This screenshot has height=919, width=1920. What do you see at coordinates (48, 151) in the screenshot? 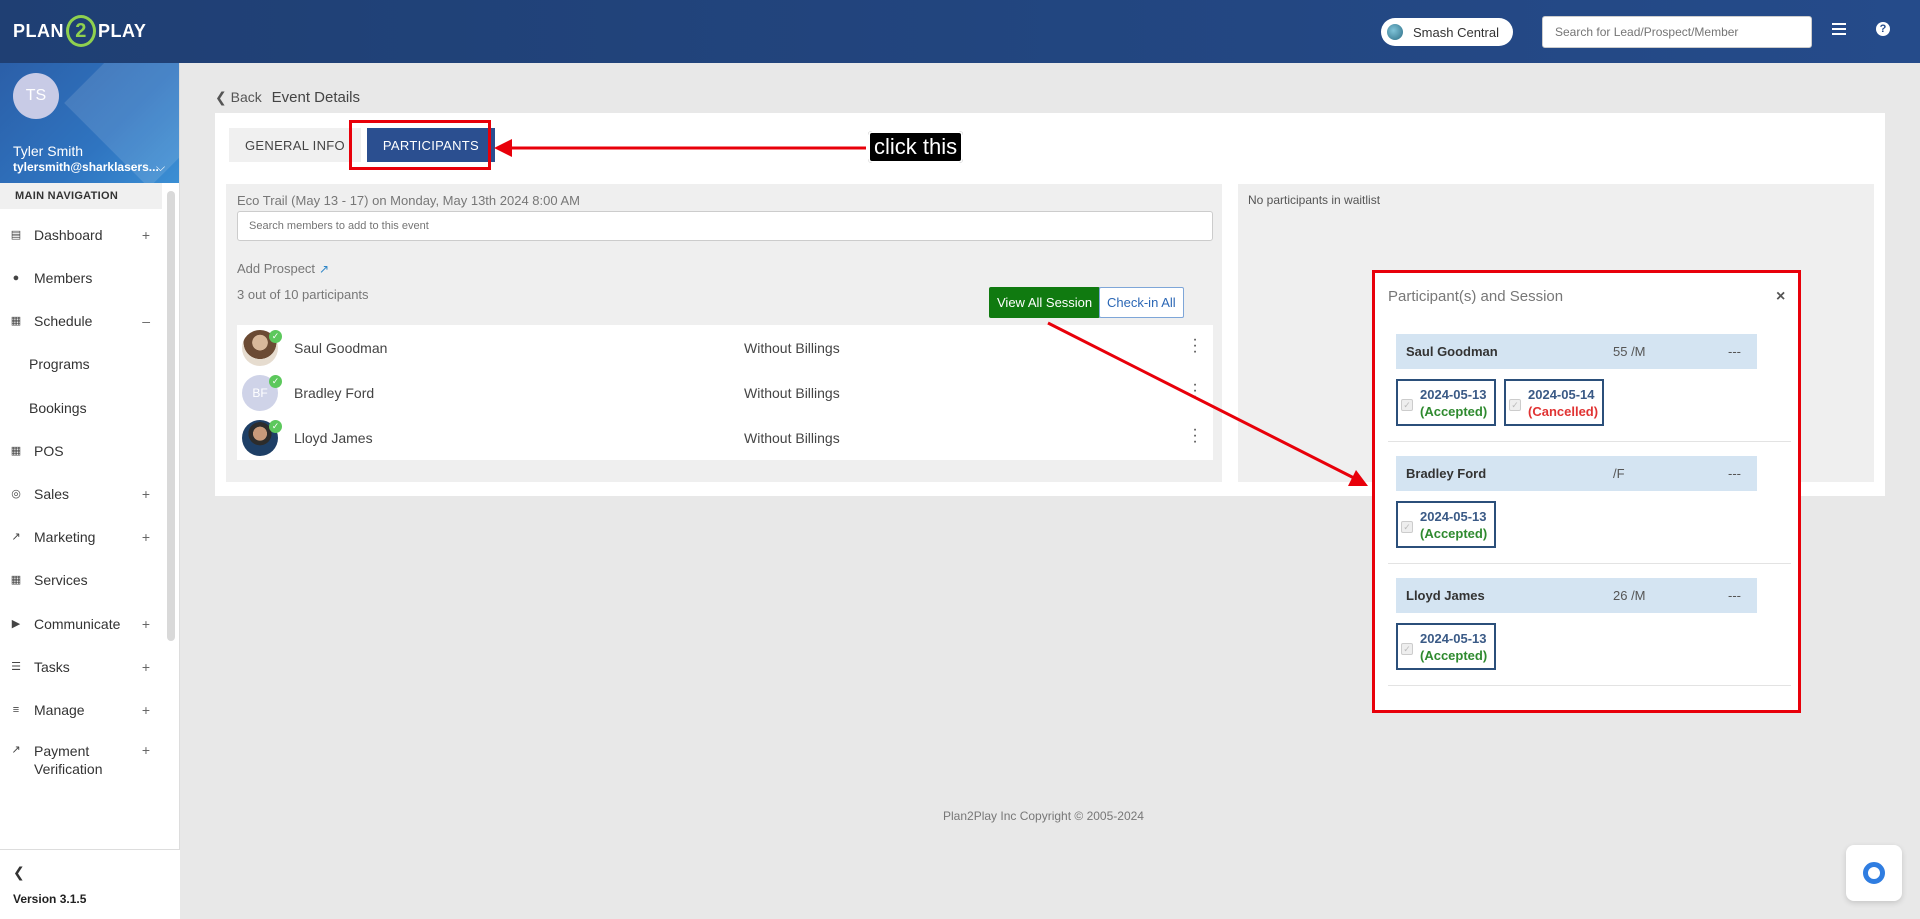
I see `user-name: Tyler Smith` at bounding box center [48, 151].